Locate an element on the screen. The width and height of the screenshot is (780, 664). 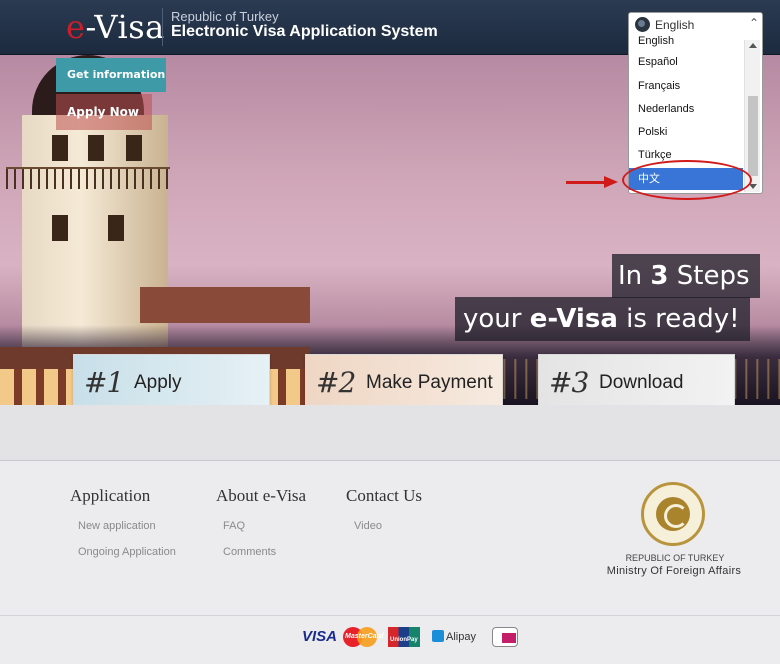
mastercard-text: MasterCard is located at coordinates (364, 636).